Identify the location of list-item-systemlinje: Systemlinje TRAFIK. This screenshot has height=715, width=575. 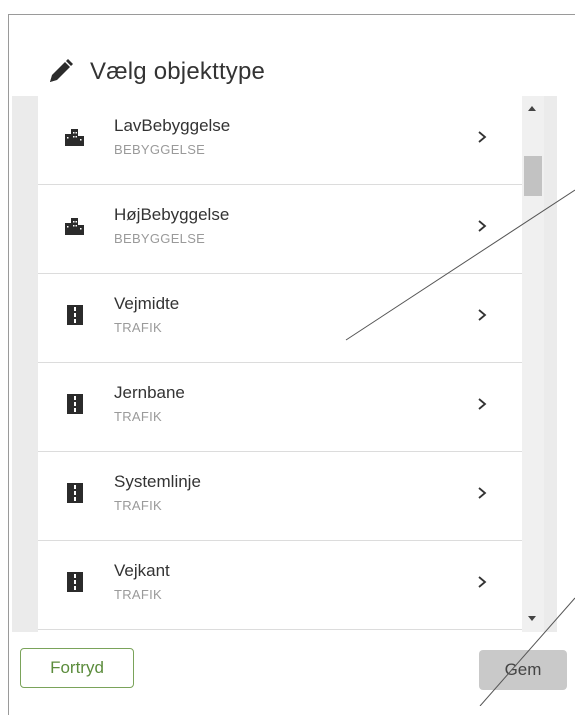
(280, 496).